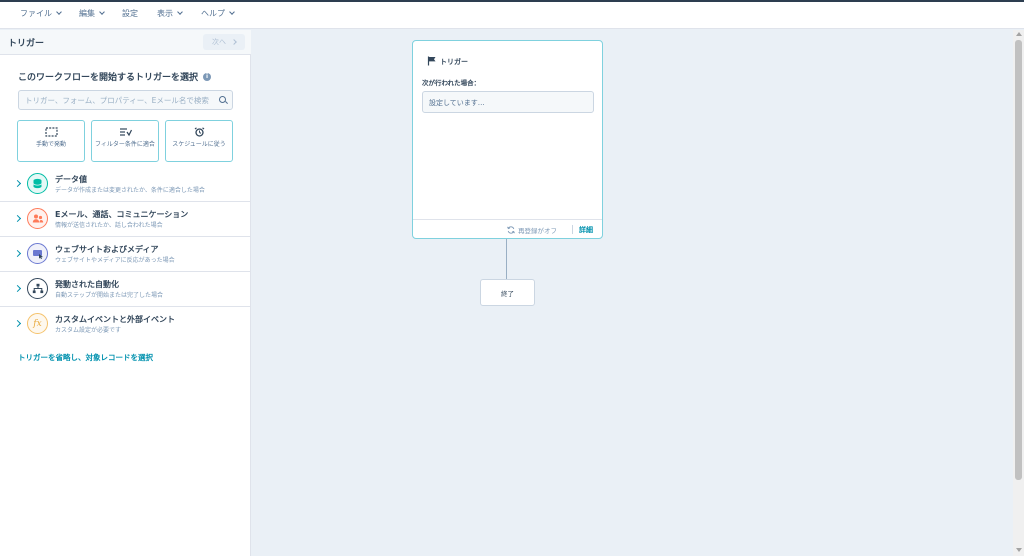 The height and width of the screenshot is (556, 1024). What do you see at coordinates (572, 229) in the screenshot?
I see `footer-divider` at bounding box center [572, 229].